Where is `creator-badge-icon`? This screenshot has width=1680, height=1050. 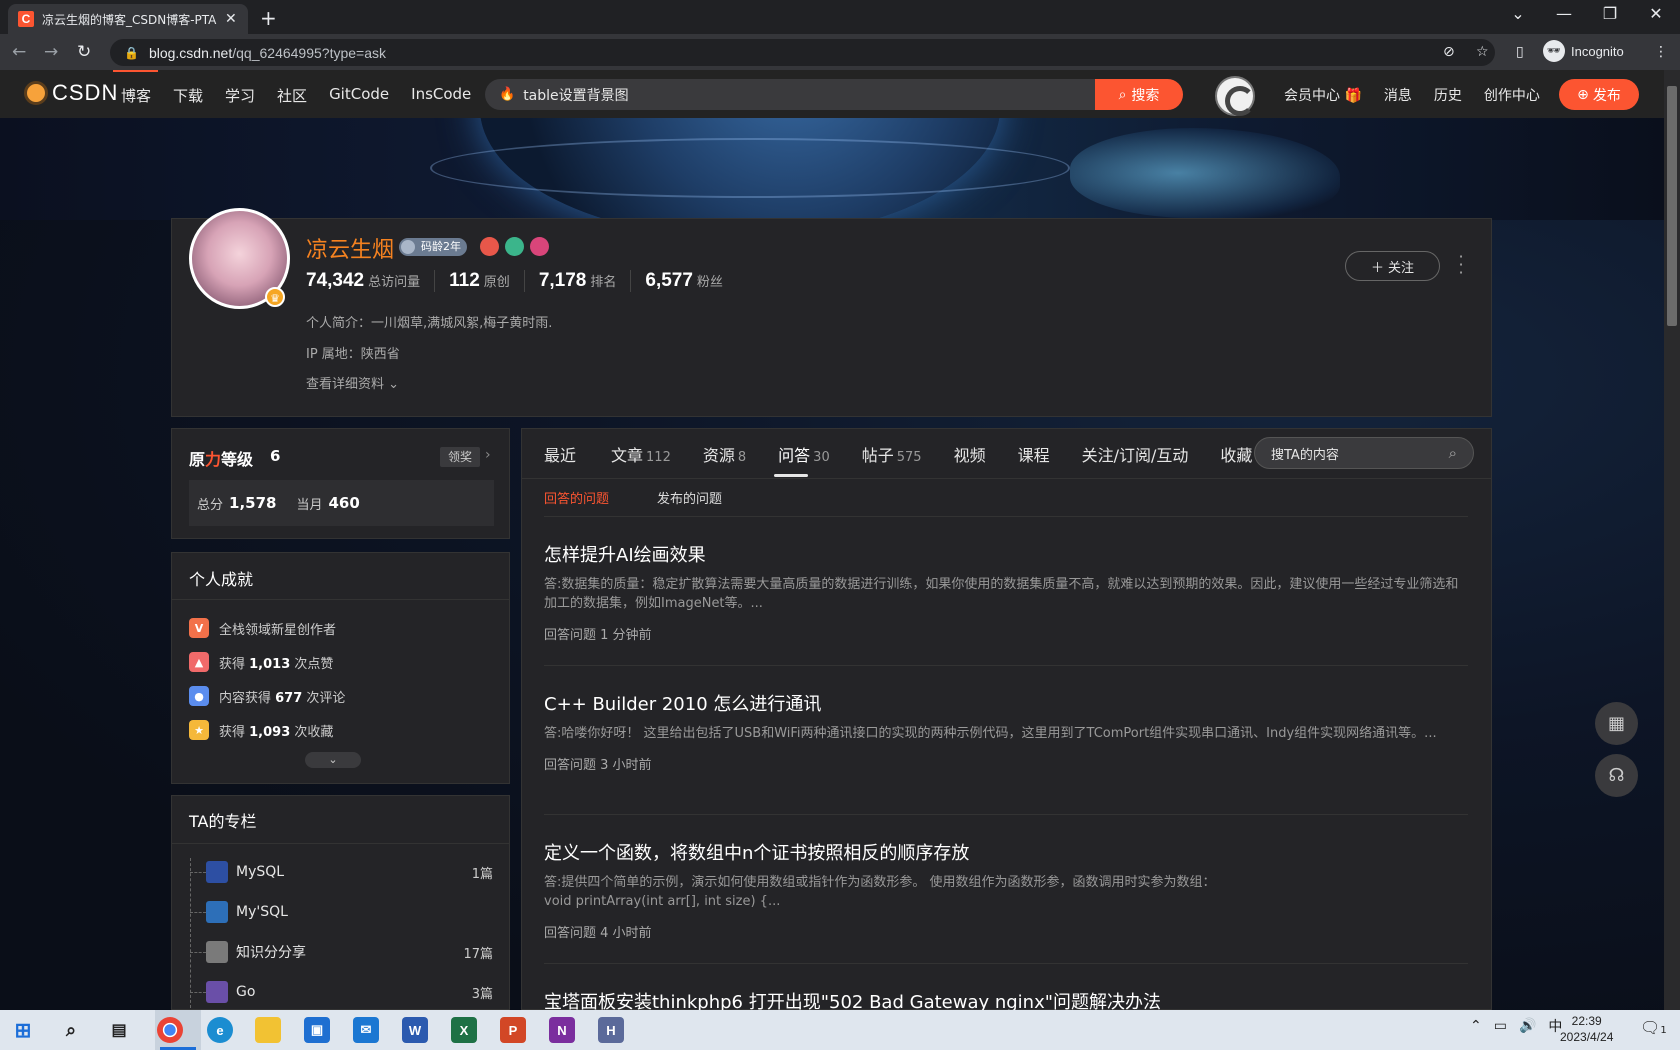 creator-badge-icon is located at coordinates (489, 246).